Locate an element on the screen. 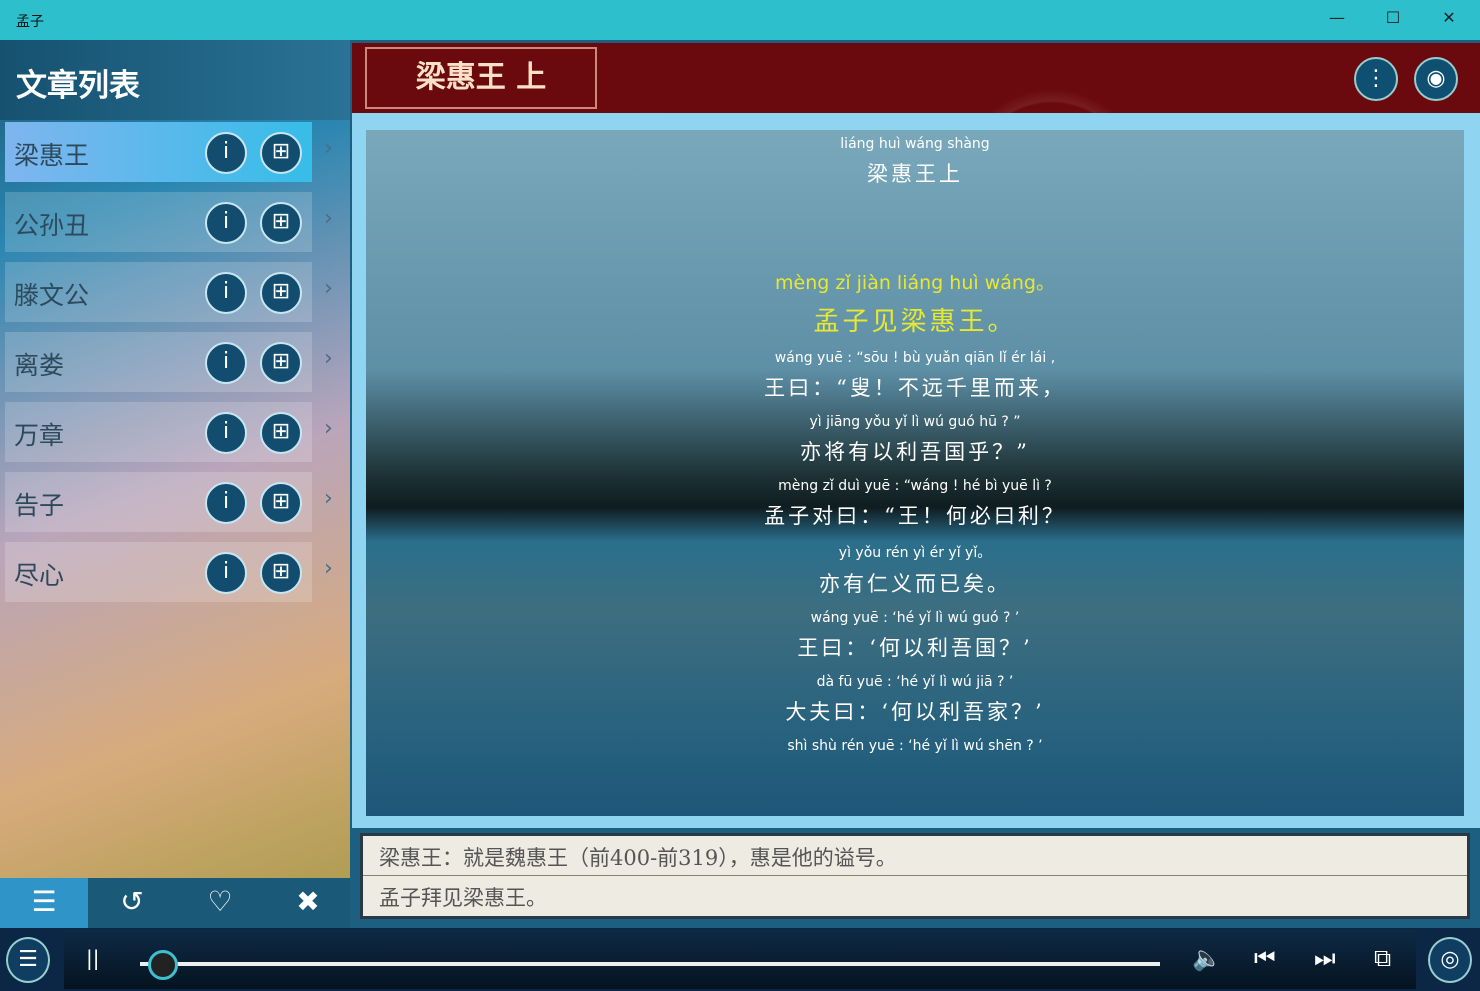 The width and height of the screenshot is (1480, 991). pause-button: || is located at coordinates (92, 958).